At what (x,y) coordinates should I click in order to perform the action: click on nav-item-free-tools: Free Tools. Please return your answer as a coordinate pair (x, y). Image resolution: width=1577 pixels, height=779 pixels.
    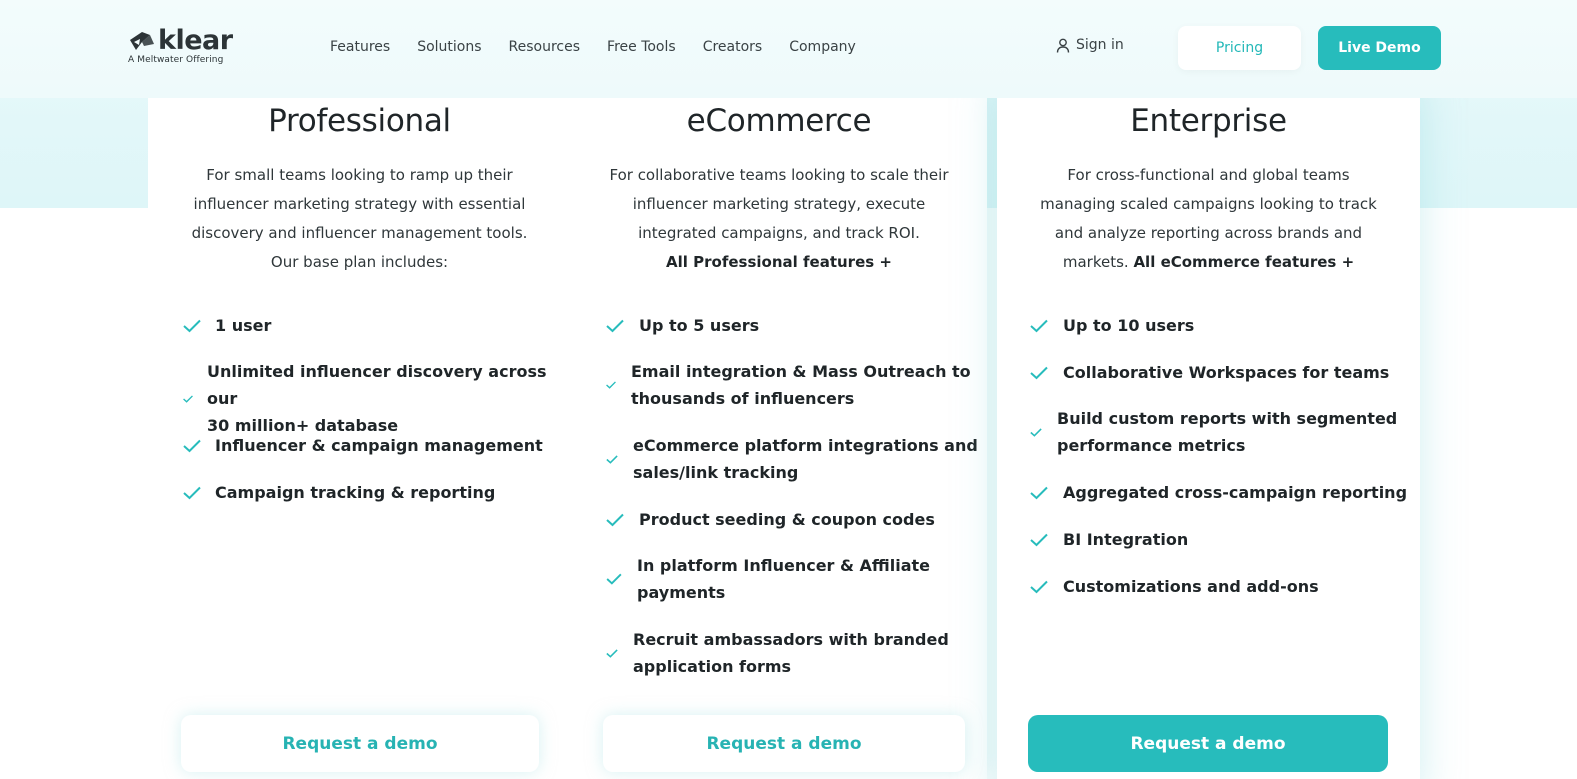
    Looking at the image, I should click on (641, 47).